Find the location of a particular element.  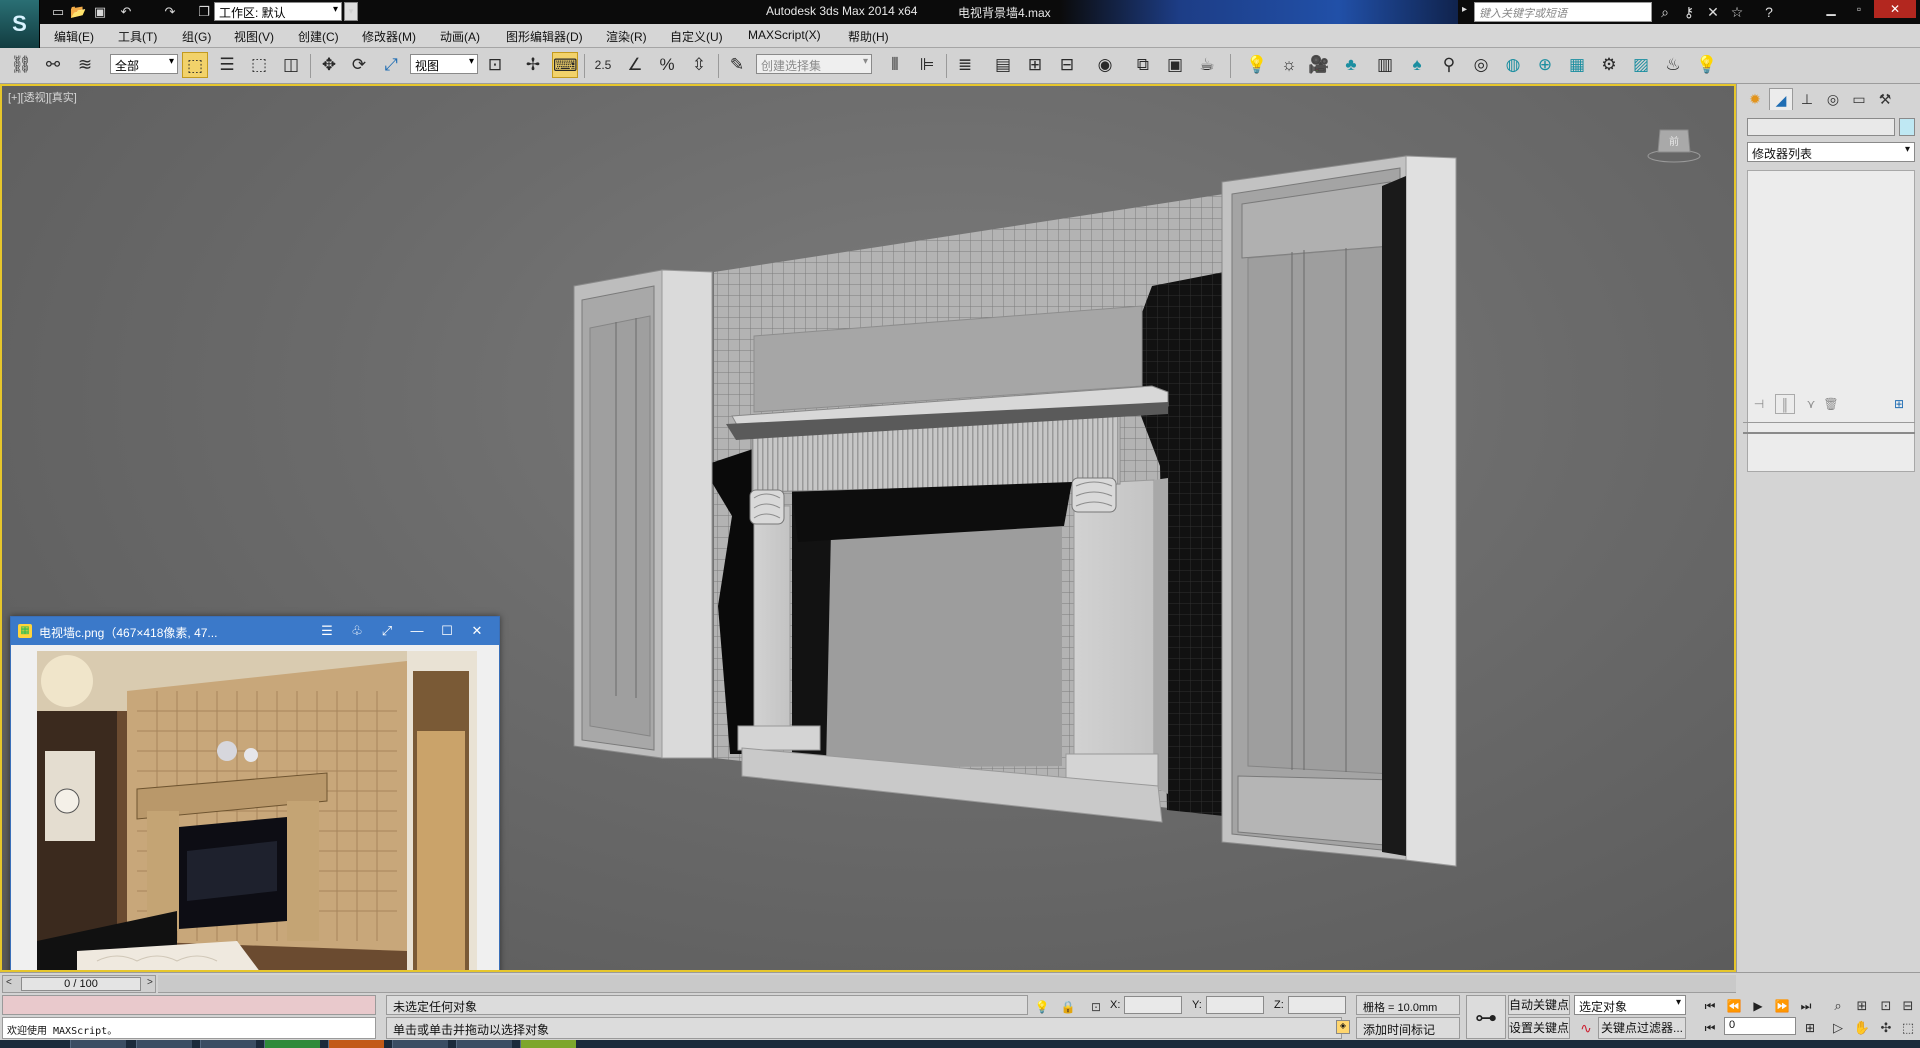

curve-editor-icon: ⊞ is located at coordinates (1035, 65).